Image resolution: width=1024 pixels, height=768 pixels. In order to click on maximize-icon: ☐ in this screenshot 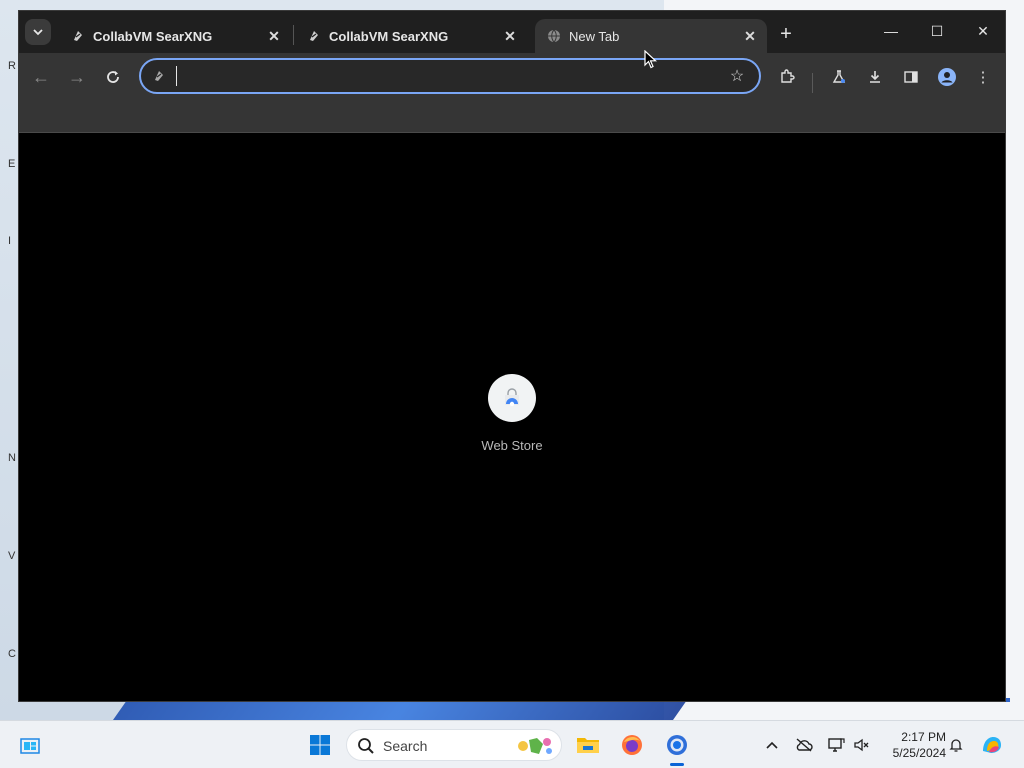, I will do `click(937, 30)`.